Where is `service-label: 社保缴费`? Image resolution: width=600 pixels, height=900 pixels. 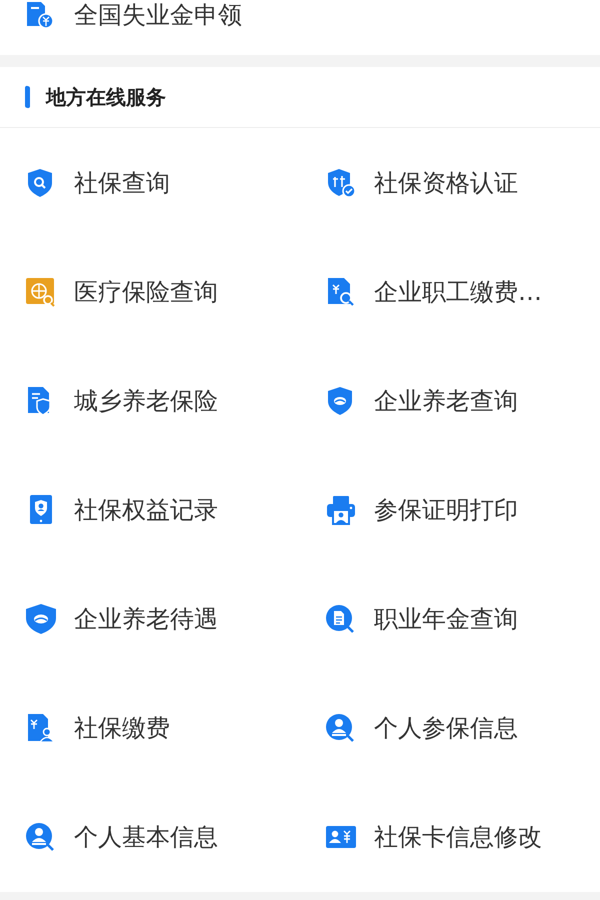
service-label: 社保缴费 is located at coordinates (122, 728).